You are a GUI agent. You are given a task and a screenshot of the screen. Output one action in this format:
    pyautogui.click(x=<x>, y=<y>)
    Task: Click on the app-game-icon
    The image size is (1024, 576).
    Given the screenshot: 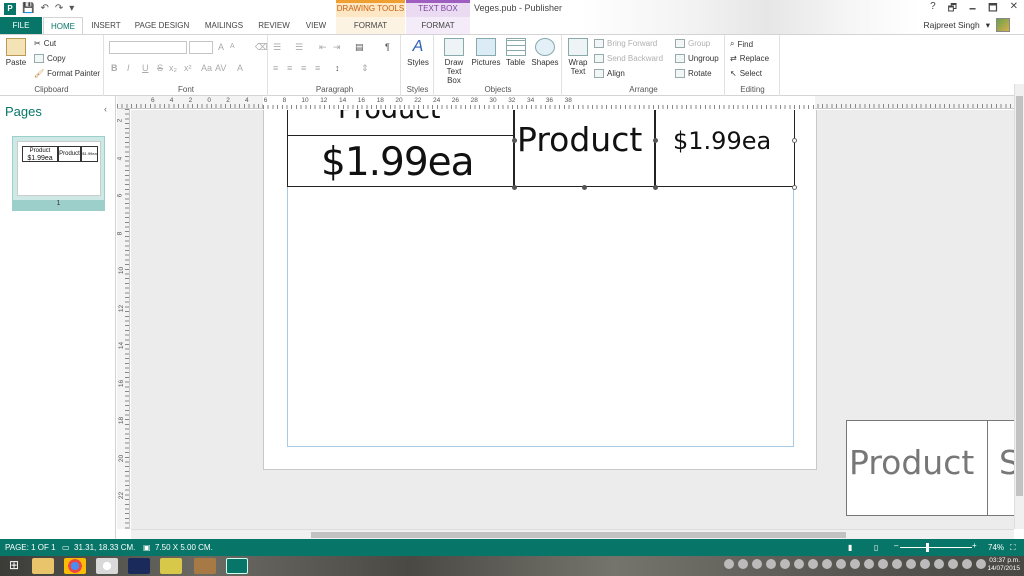 What is the action you would take?
    pyautogui.click(x=205, y=566)
    